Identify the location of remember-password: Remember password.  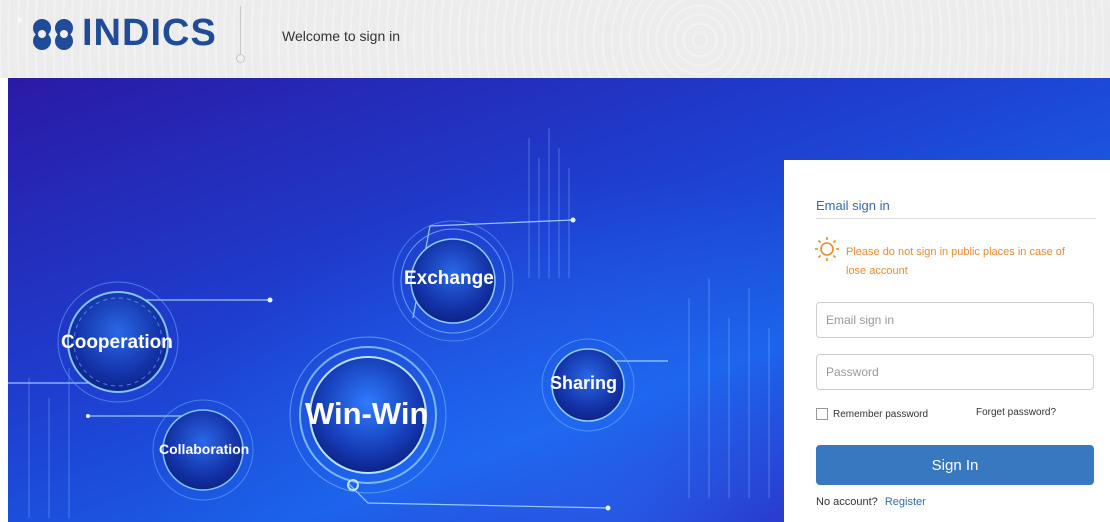
(872, 414).